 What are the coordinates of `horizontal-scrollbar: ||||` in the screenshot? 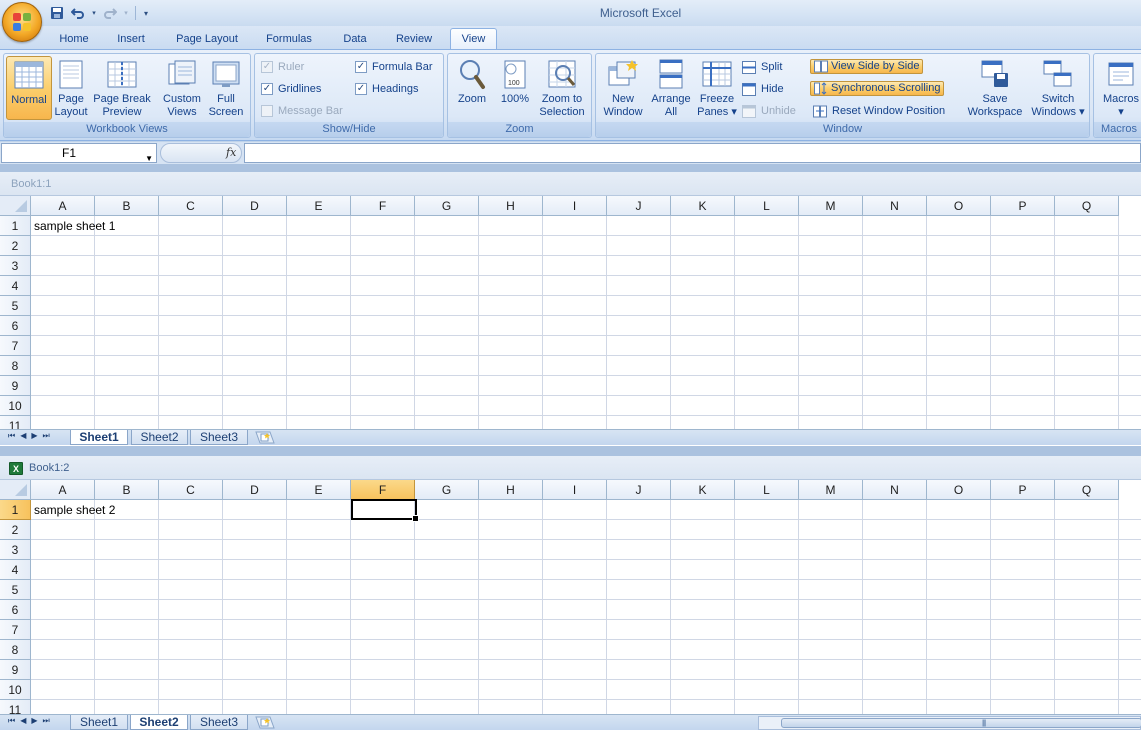 It's located at (949, 723).